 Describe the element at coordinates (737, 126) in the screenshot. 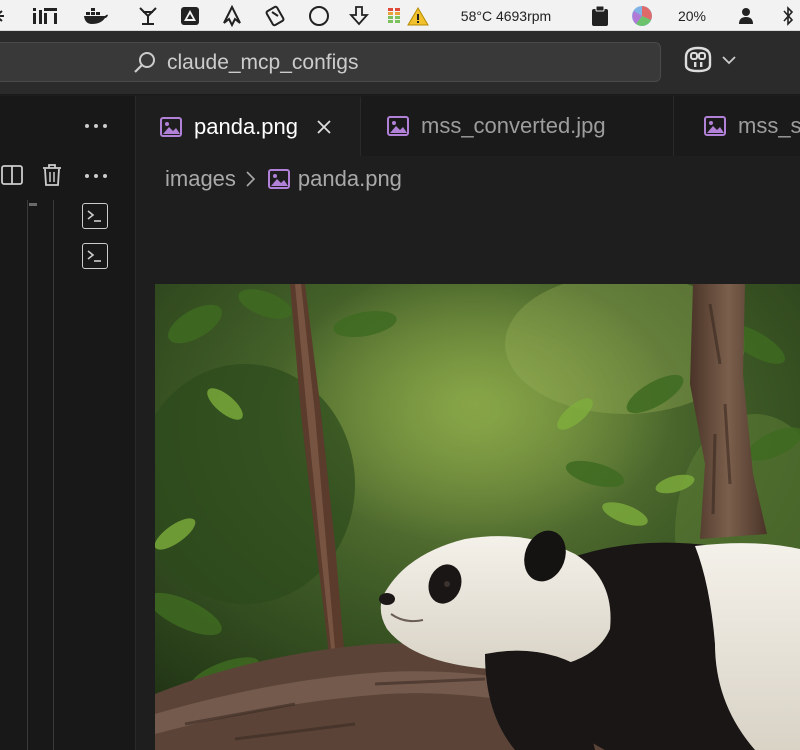

I see `tab-mss-s: mss_s` at that location.